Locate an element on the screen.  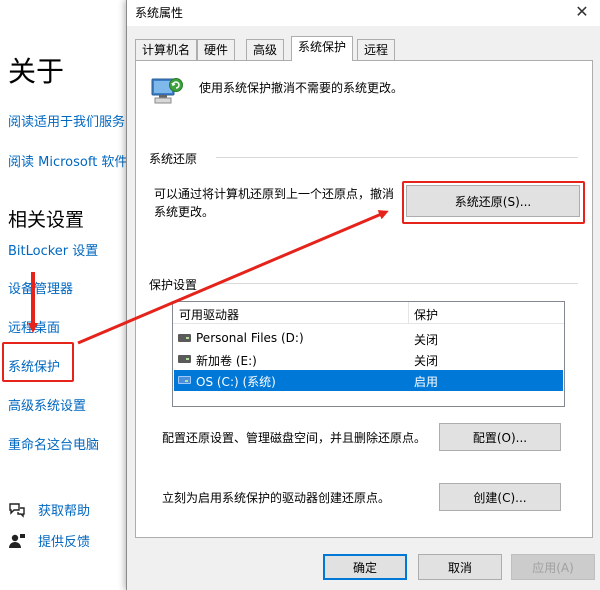
protection-settings-group-divider is located at coordinates (397, 283).